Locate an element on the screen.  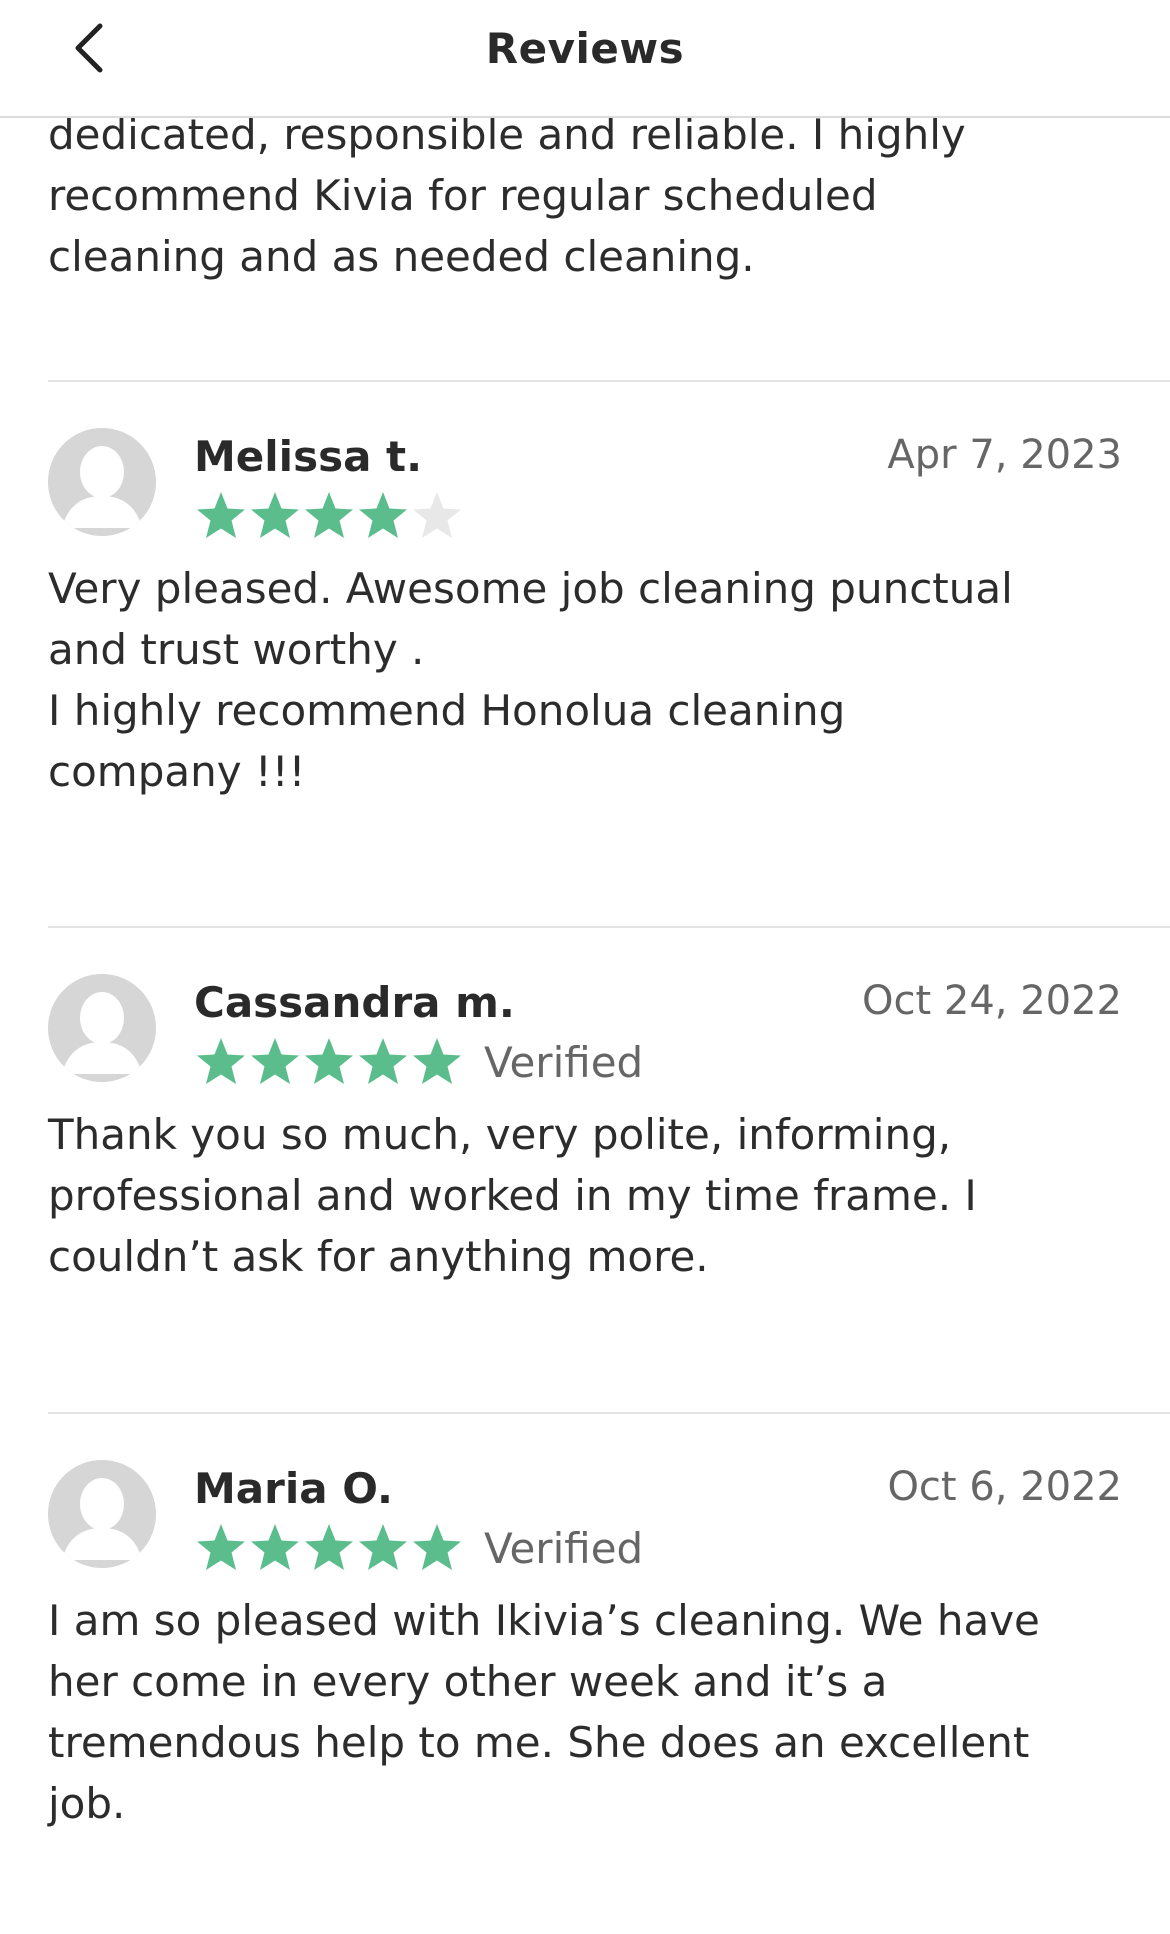
reviewer-name: Cassandra m. is located at coordinates (354, 1002).